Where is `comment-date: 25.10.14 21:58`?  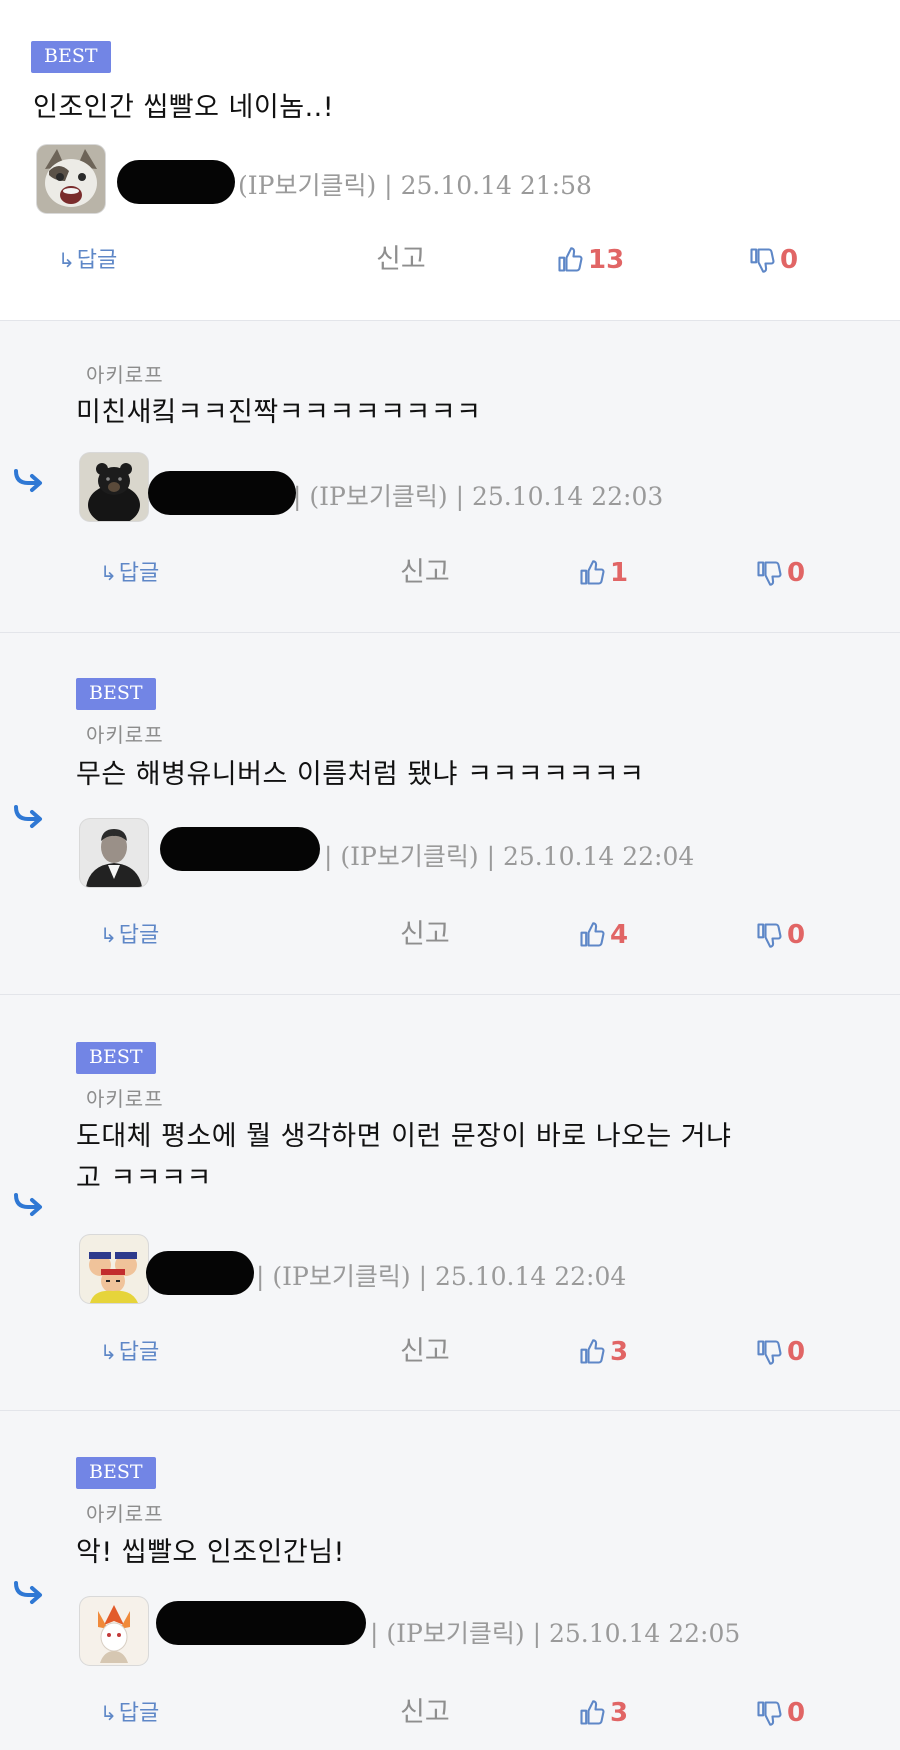
comment-date: 25.10.14 21:58 is located at coordinates (496, 185).